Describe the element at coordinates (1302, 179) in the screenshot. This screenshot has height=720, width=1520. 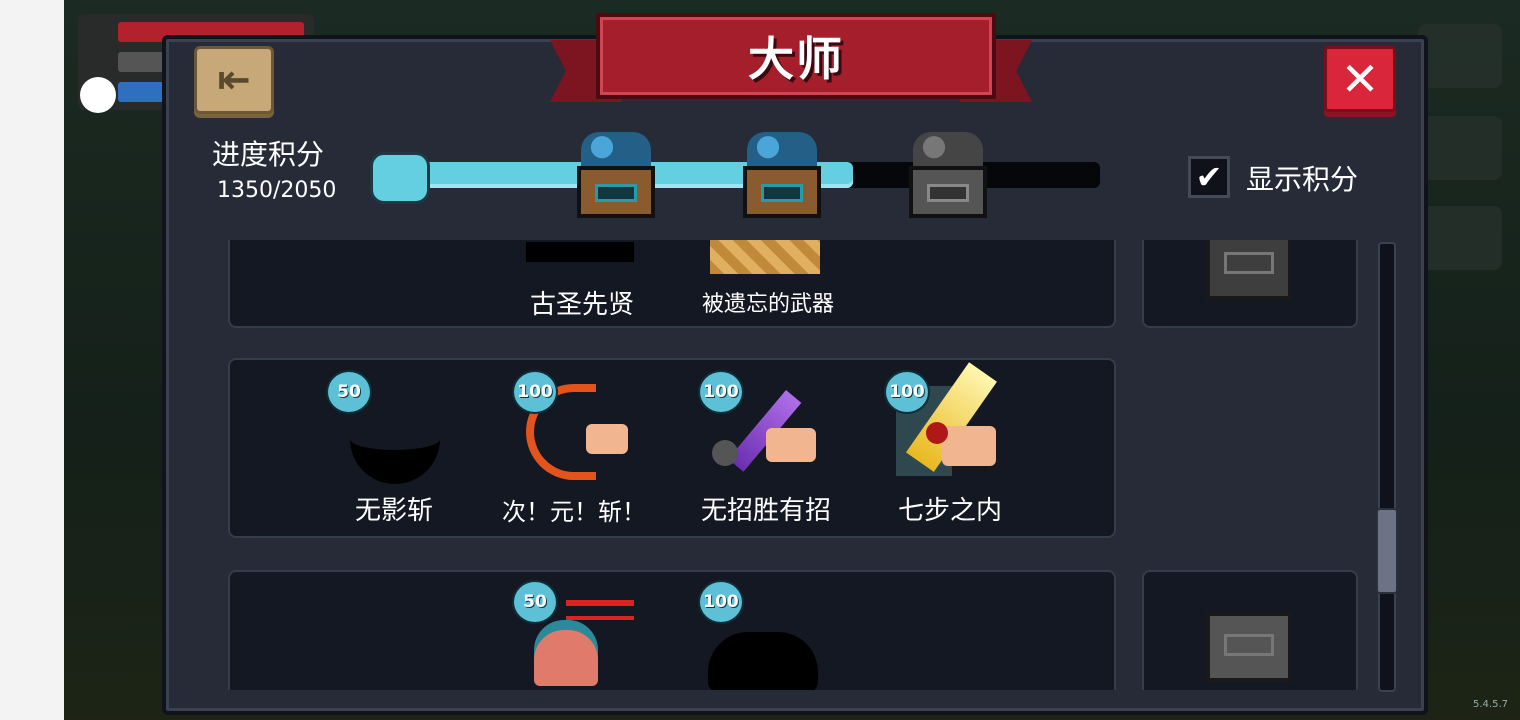
I see `show-points-label: 显示积分` at that location.